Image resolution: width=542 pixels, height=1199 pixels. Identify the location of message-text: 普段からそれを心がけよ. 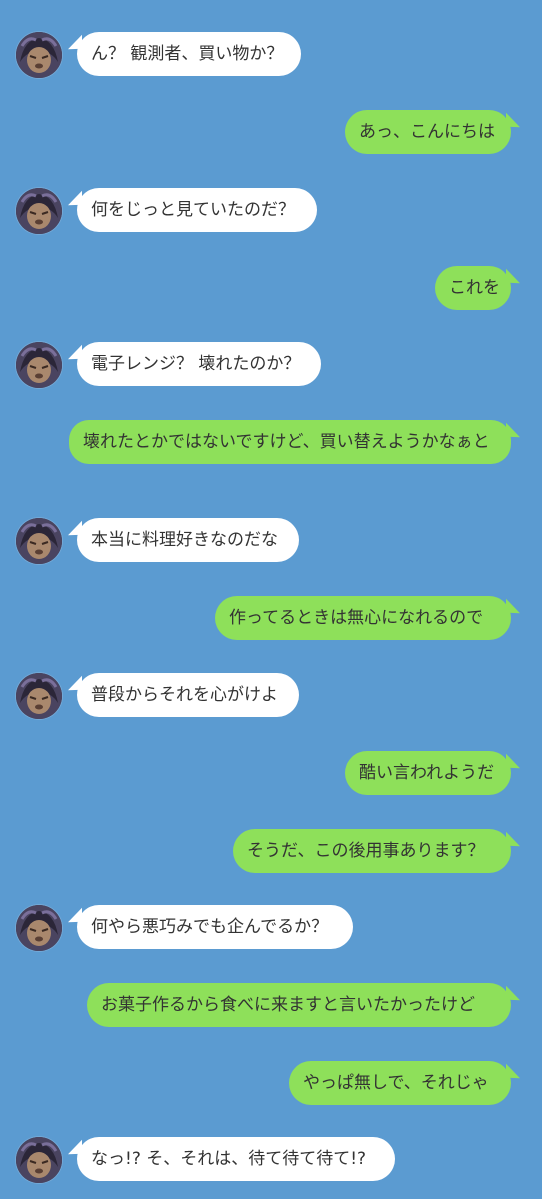
(184, 695).